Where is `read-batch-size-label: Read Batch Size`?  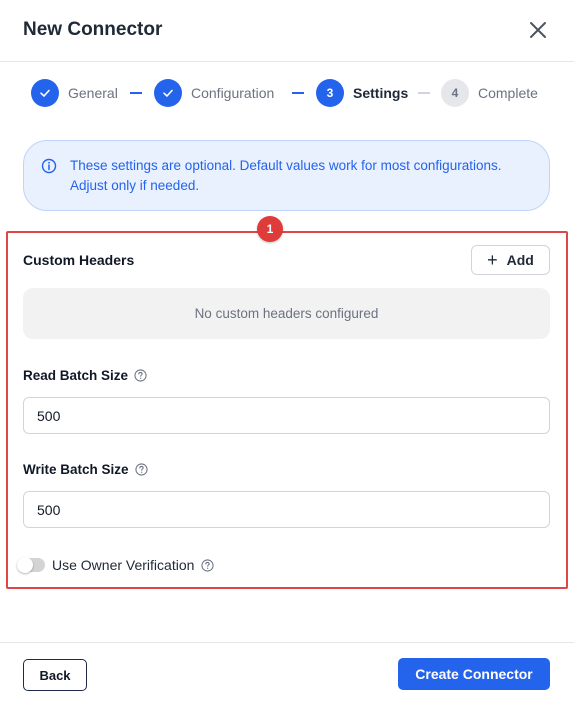 read-batch-size-label: Read Batch Size is located at coordinates (85, 375).